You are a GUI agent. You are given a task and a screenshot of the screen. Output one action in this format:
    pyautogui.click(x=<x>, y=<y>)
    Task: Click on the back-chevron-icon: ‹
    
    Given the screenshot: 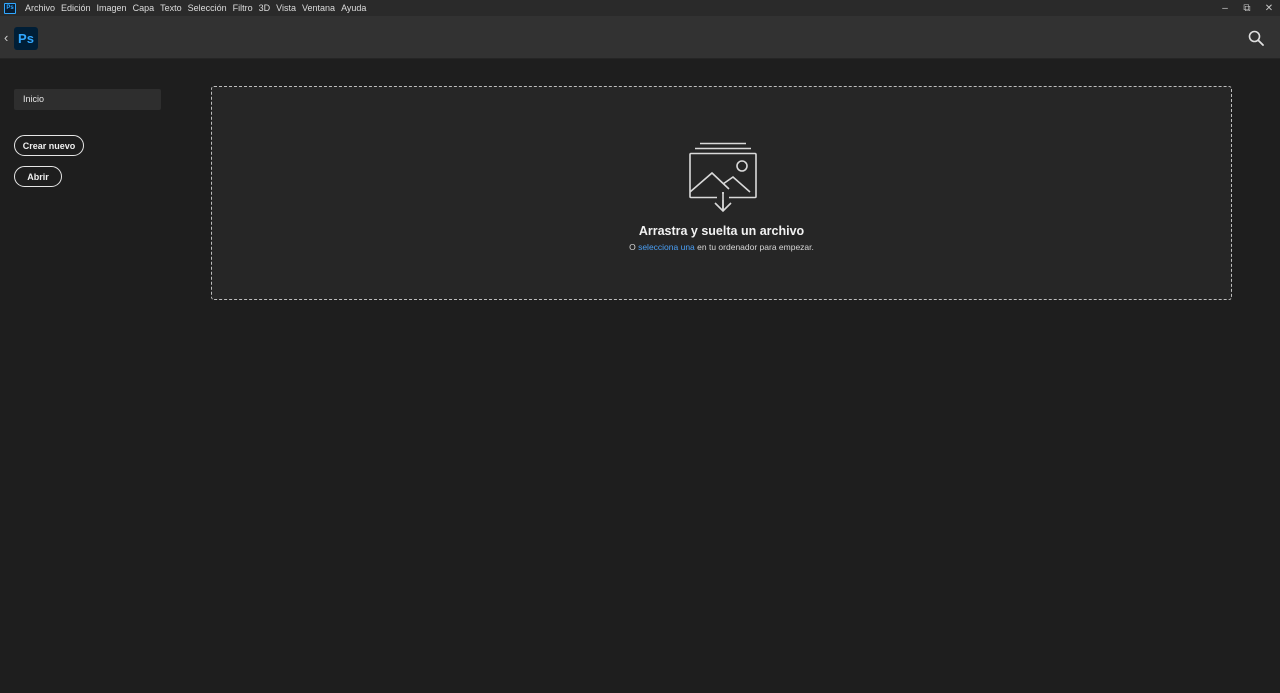 What is the action you would take?
    pyautogui.click(x=9, y=38)
    